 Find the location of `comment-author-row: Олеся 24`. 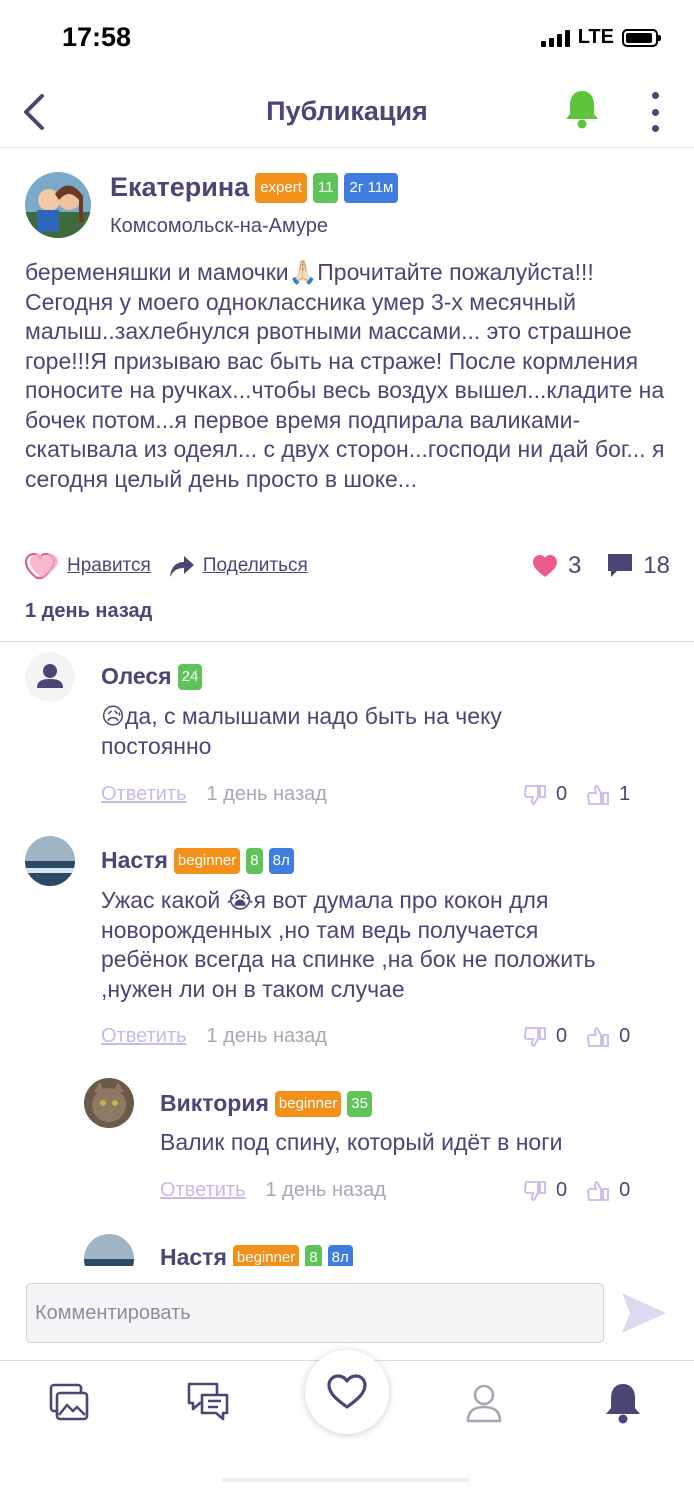

comment-author-row: Олеся 24 is located at coordinates (152, 676).